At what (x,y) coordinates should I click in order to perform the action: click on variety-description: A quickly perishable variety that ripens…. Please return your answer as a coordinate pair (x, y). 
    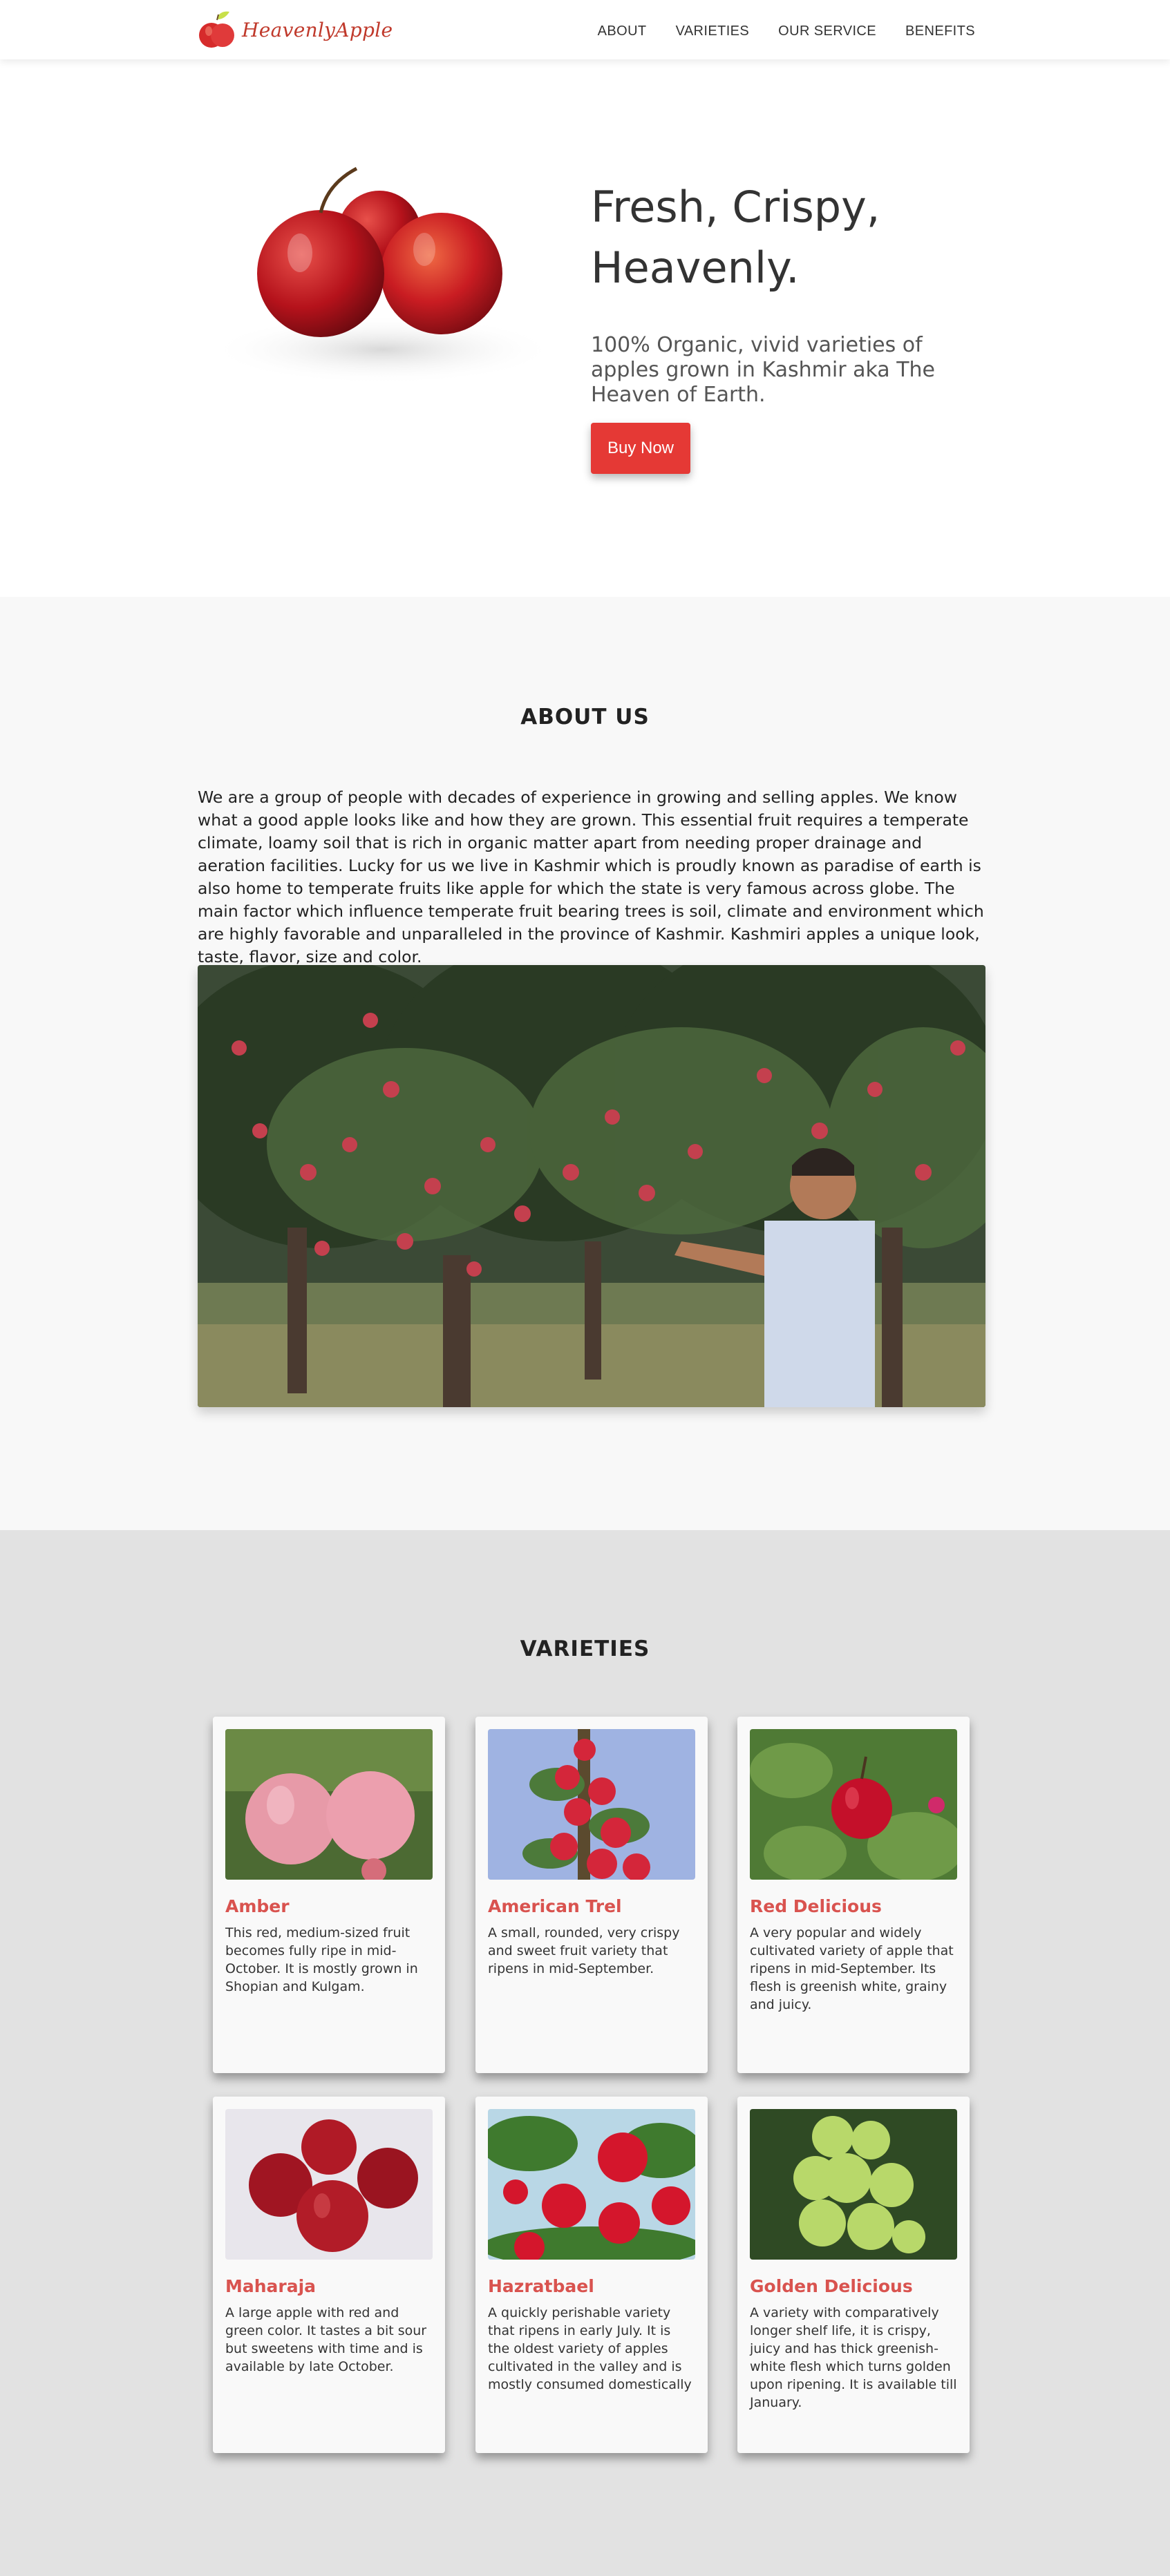
    Looking at the image, I should click on (590, 2348).